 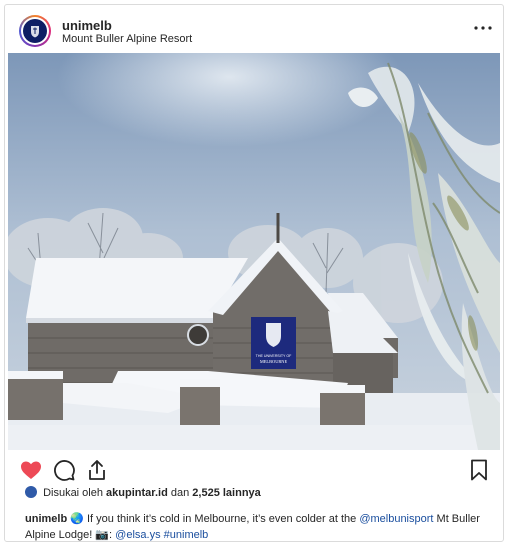 What do you see at coordinates (206, 493) in the screenshot?
I see `likes-count: 2,525` at bounding box center [206, 493].